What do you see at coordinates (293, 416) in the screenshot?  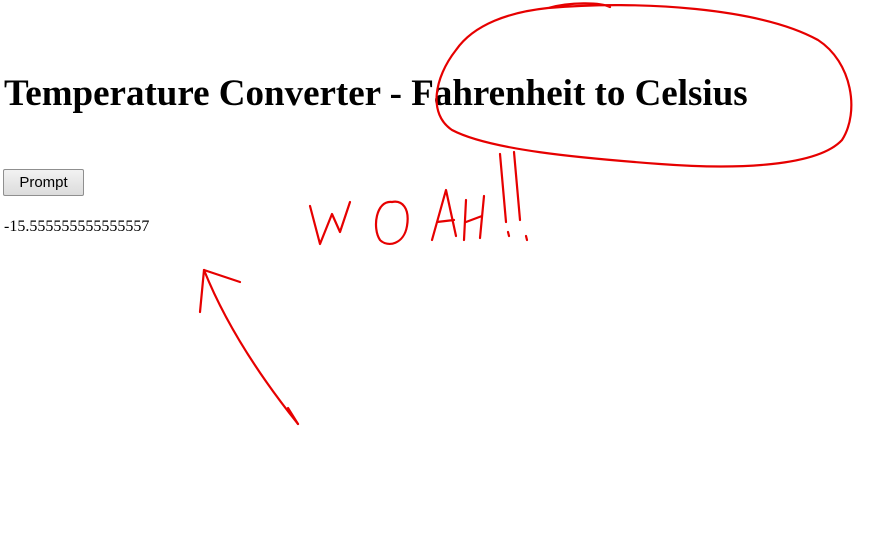 I see `annotation-arrow-tail` at bounding box center [293, 416].